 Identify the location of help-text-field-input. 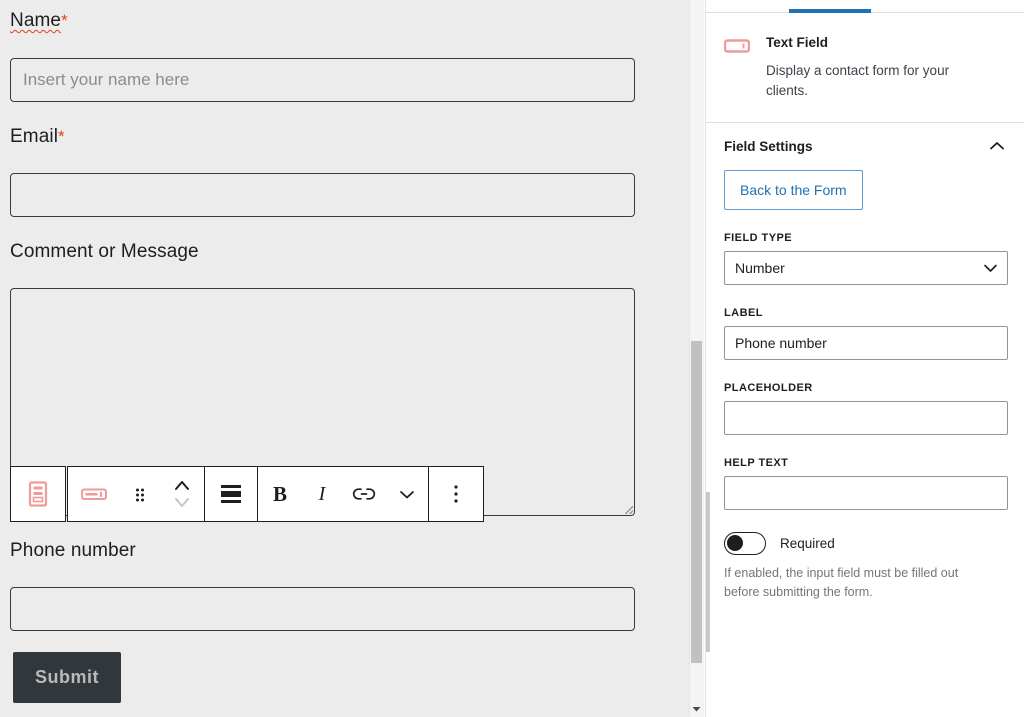
(866, 492).